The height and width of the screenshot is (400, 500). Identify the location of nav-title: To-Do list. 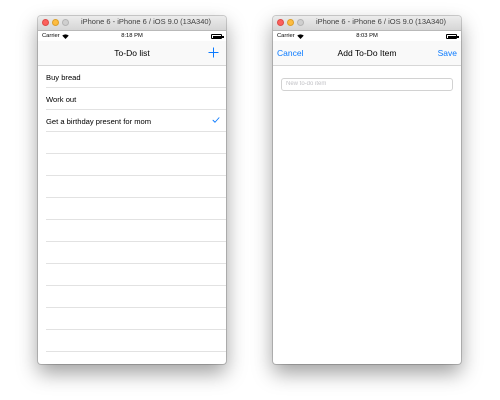
(132, 53).